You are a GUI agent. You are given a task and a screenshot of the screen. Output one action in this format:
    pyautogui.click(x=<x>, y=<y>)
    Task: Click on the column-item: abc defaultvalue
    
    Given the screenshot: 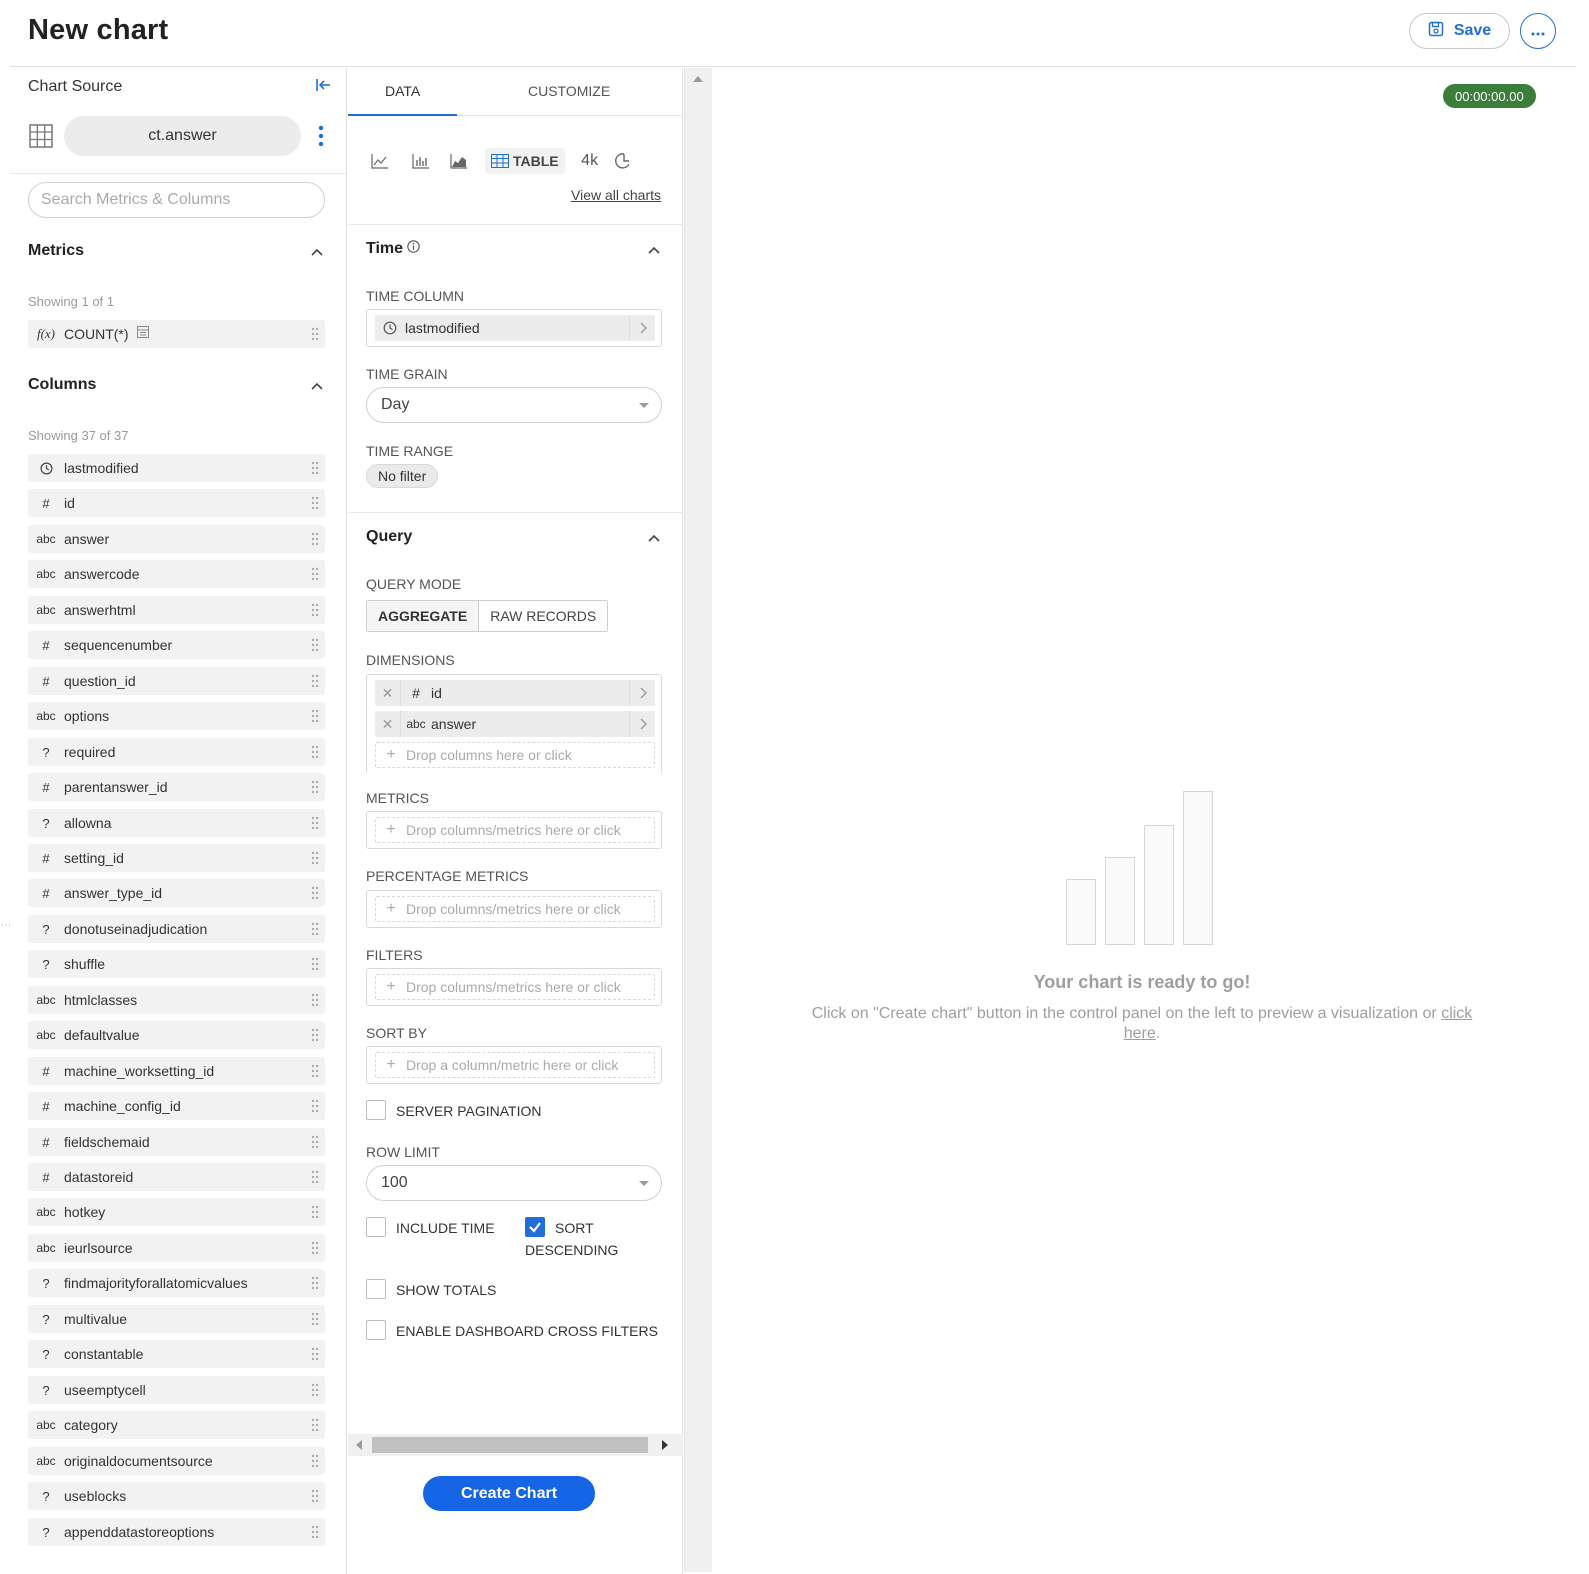 What is the action you would take?
    pyautogui.click(x=176, y=1035)
    